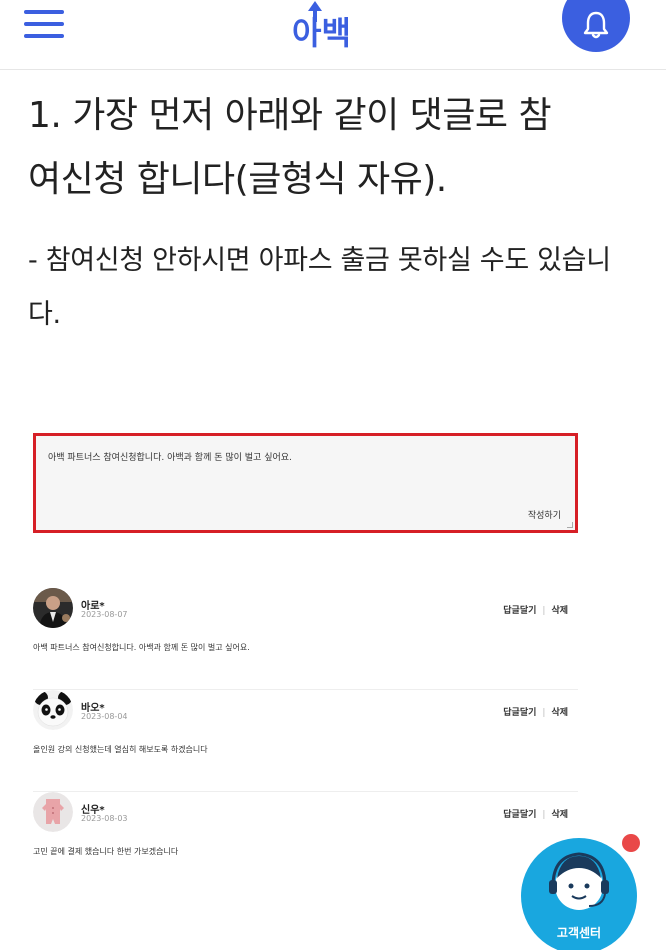 The image size is (666, 950). I want to click on step-note-line: 다., so click(44, 314).